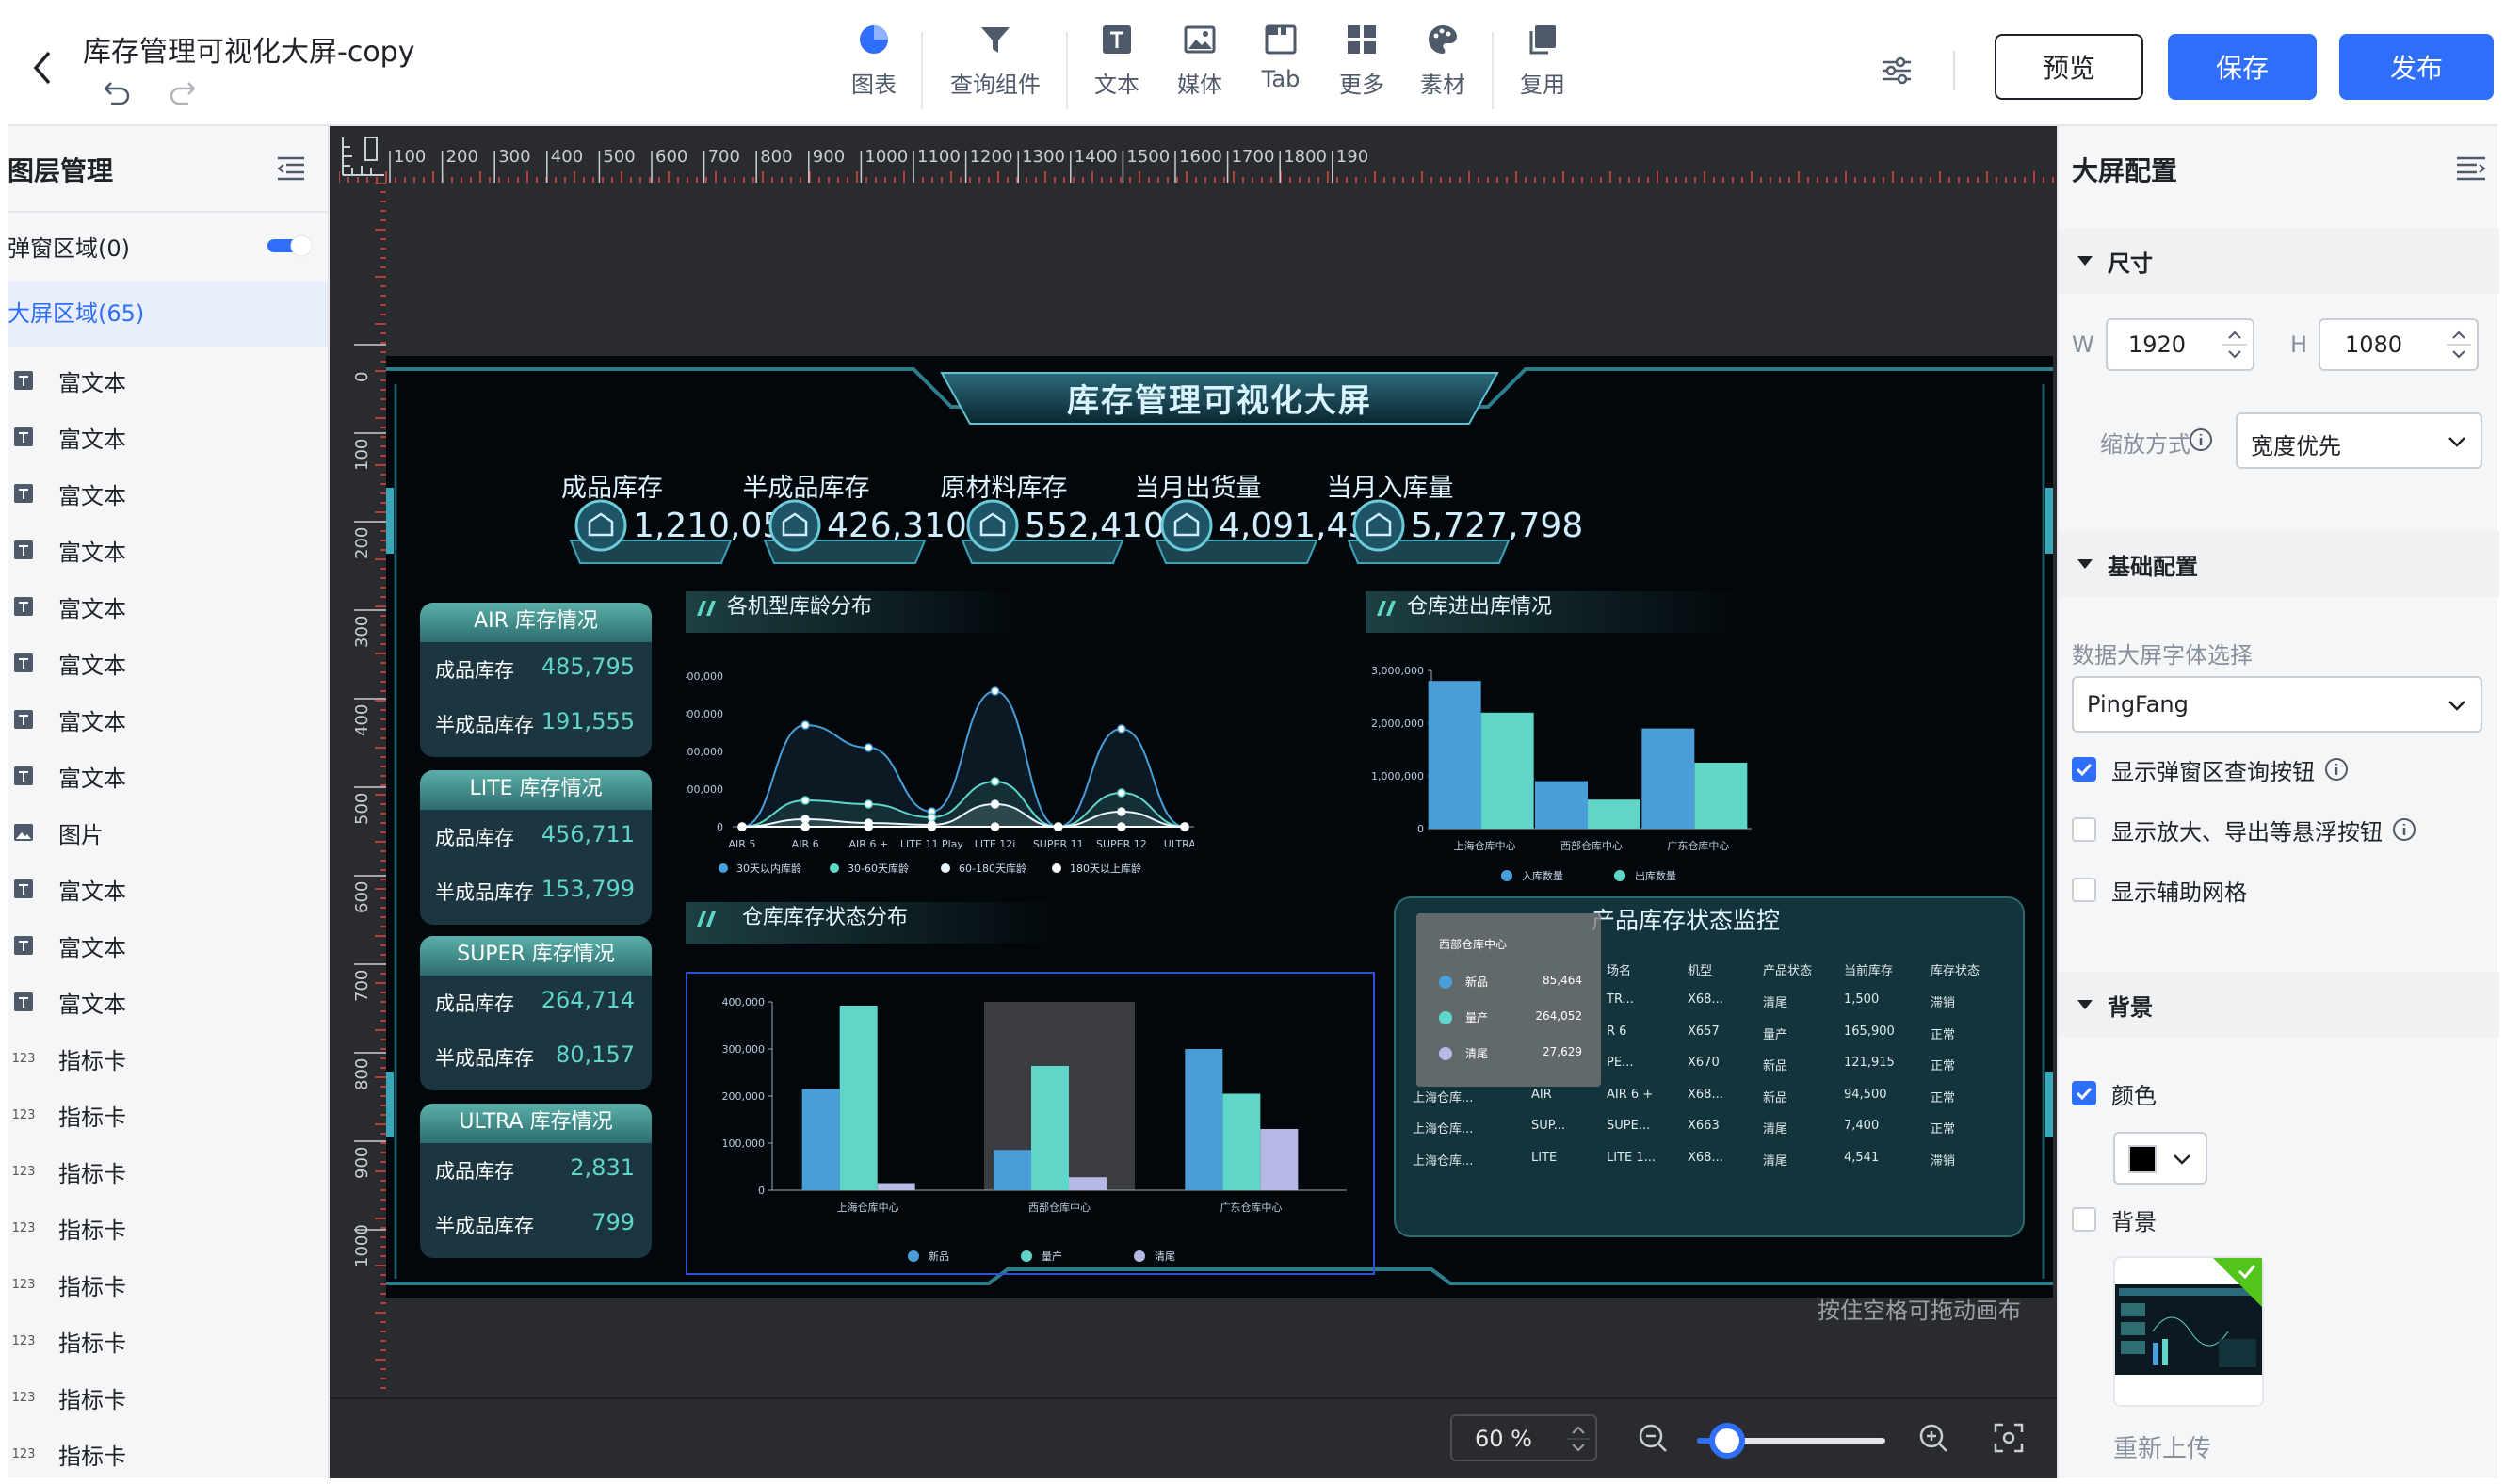 Image resolution: width=2505 pixels, height=1484 pixels. I want to click on save-button: 保存, so click(2242, 67).